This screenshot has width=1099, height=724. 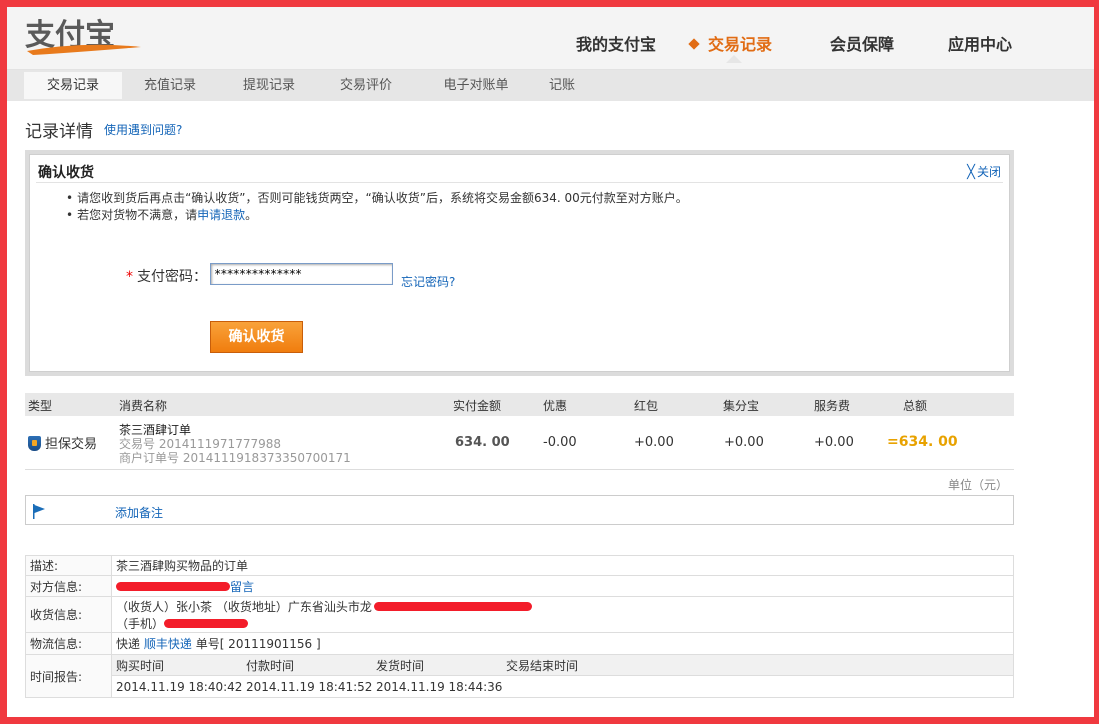 I want to click on time-header: 发货时间, so click(x=400, y=665).